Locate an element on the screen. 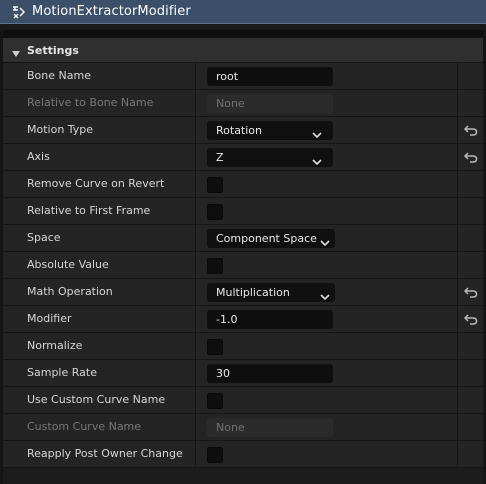 The height and width of the screenshot is (484, 486). property-row-motion-type: Motion Type Rotation is located at coordinates (243, 130).